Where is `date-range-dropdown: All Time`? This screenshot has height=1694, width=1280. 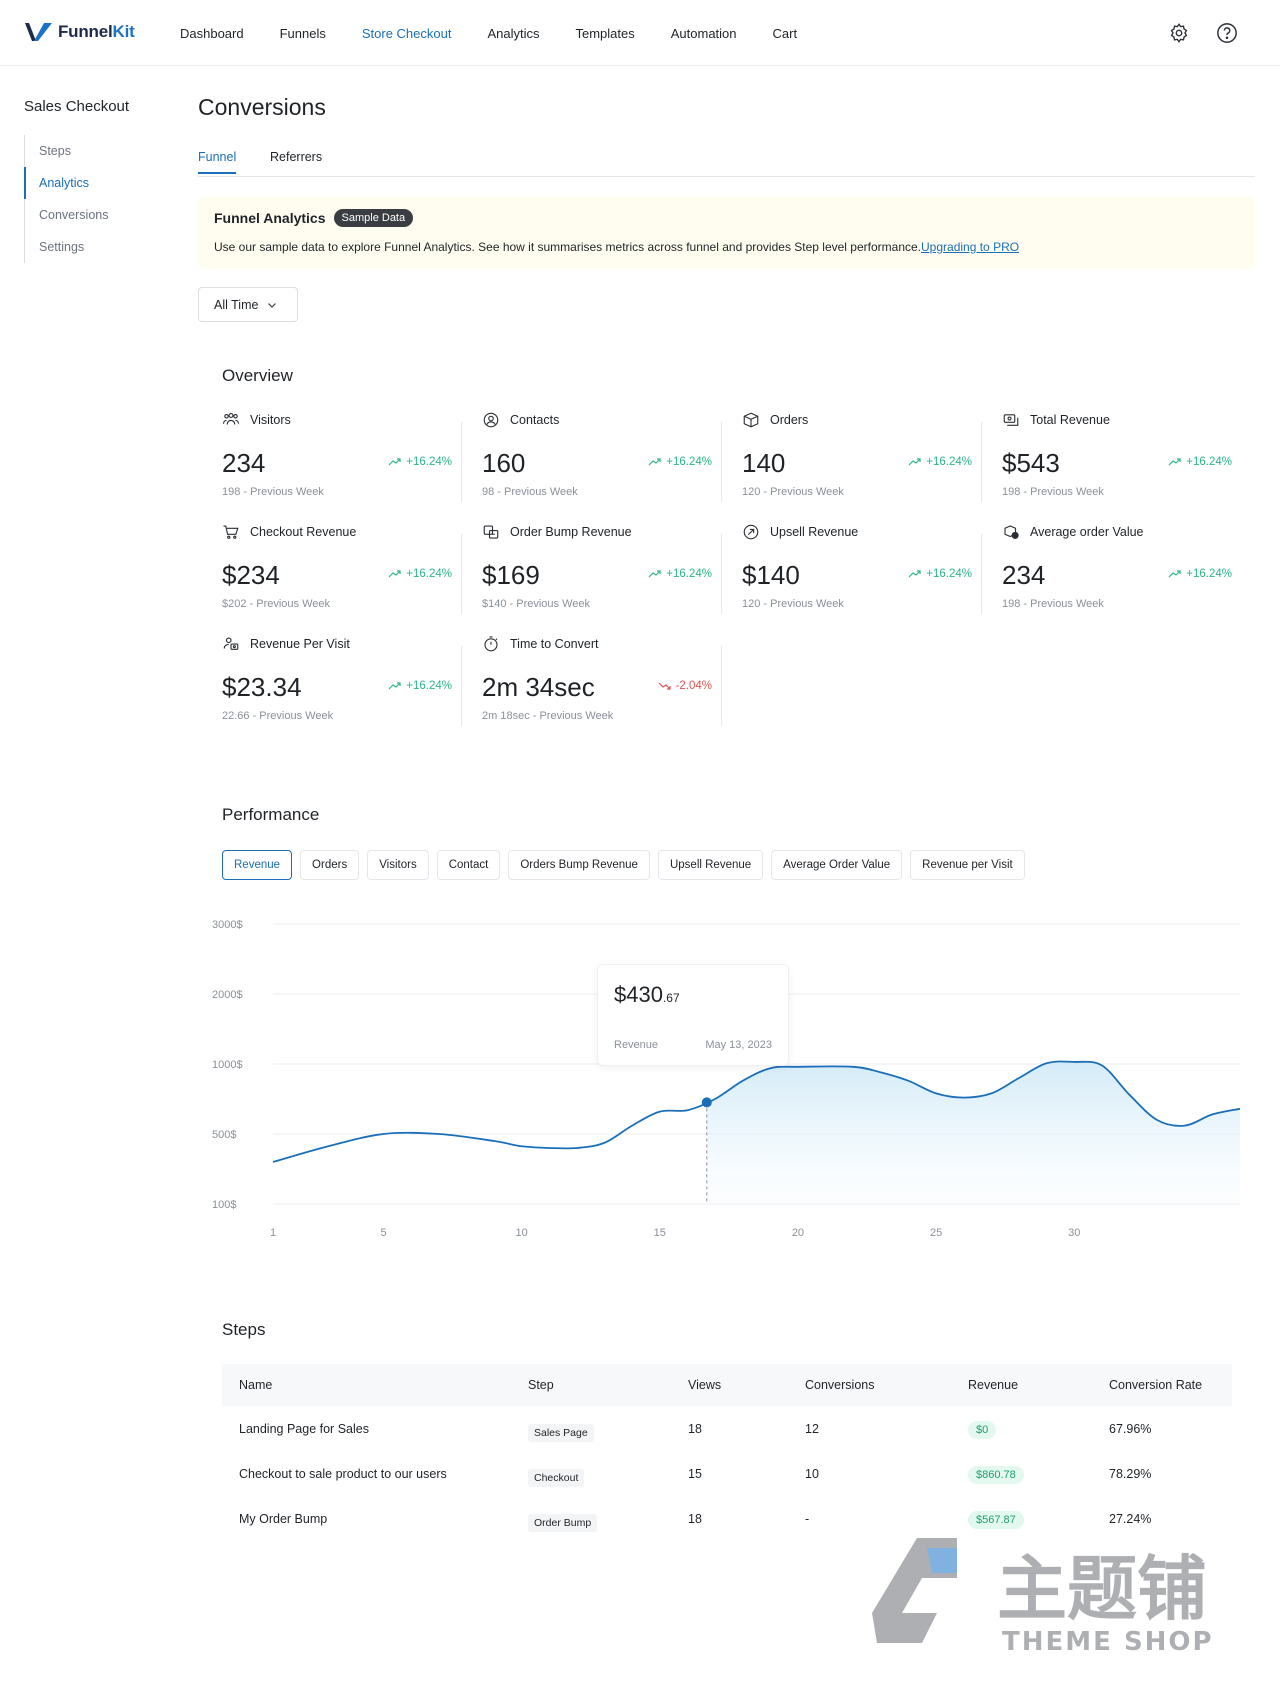 date-range-dropdown: All Time is located at coordinates (248, 304).